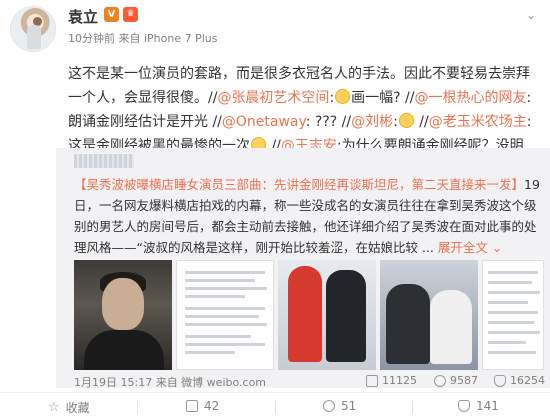 Image resolution: width=550 pixels, height=419 pixels. I want to click on favorite-button: ☆ 收藏, so click(69, 407).